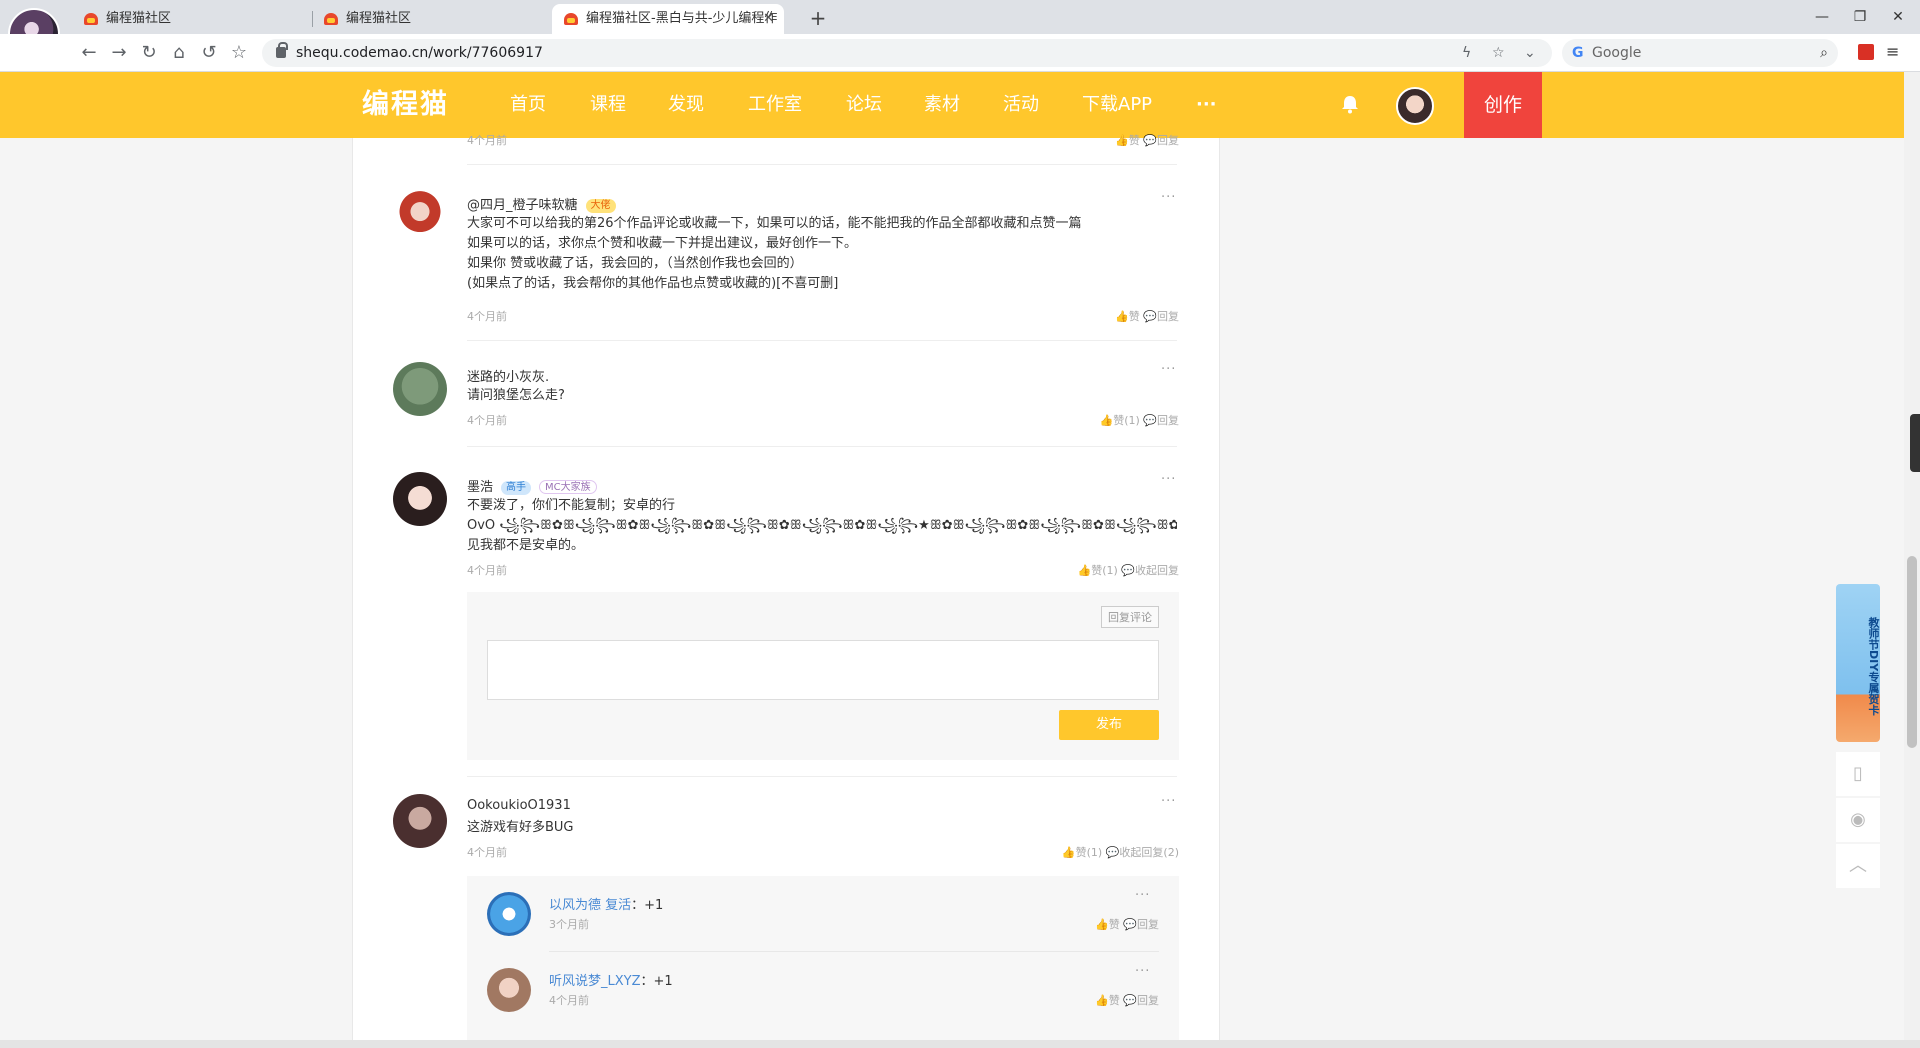 This screenshot has width=1920, height=1048. I want to click on comment-author: 墨浩 高手 MC大家族, so click(532, 485).